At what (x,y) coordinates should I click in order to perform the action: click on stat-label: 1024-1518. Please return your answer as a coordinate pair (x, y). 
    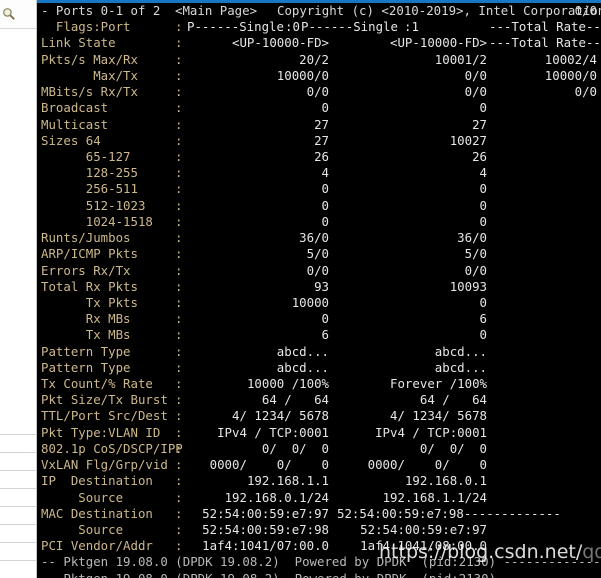
    Looking at the image, I should click on (97, 221).